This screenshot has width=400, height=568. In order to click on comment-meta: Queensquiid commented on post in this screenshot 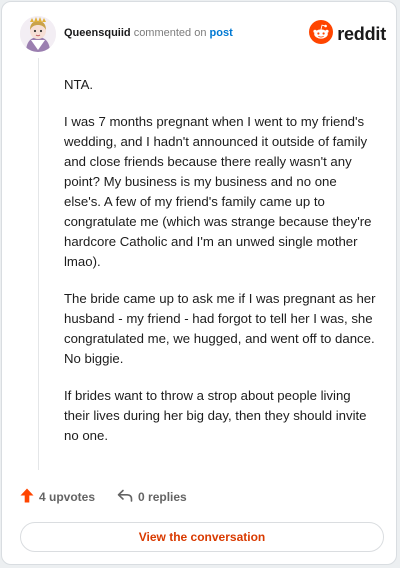, I will do `click(148, 33)`.